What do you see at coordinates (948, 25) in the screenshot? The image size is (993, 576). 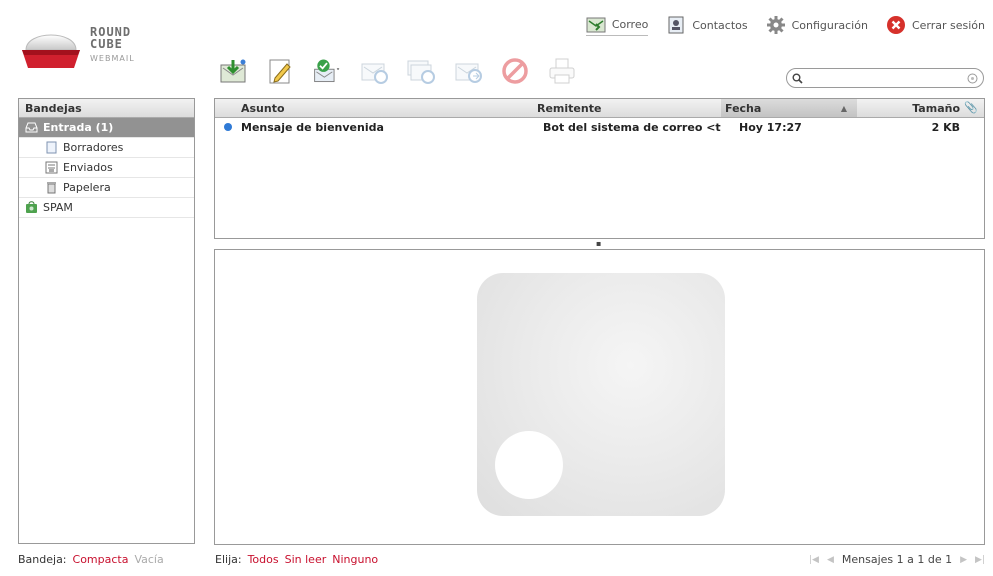 I see `nav-logout-label: Cerrar sesión` at bounding box center [948, 25].